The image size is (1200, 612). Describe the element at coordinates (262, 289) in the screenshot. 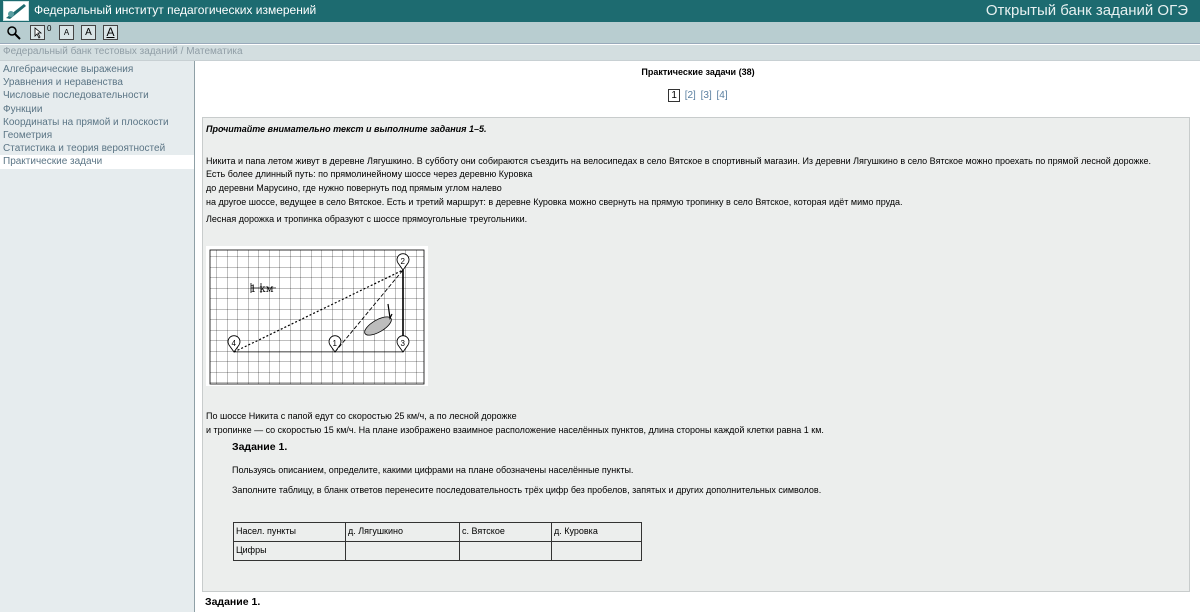

I see `scale-label: 1 км` at that location.